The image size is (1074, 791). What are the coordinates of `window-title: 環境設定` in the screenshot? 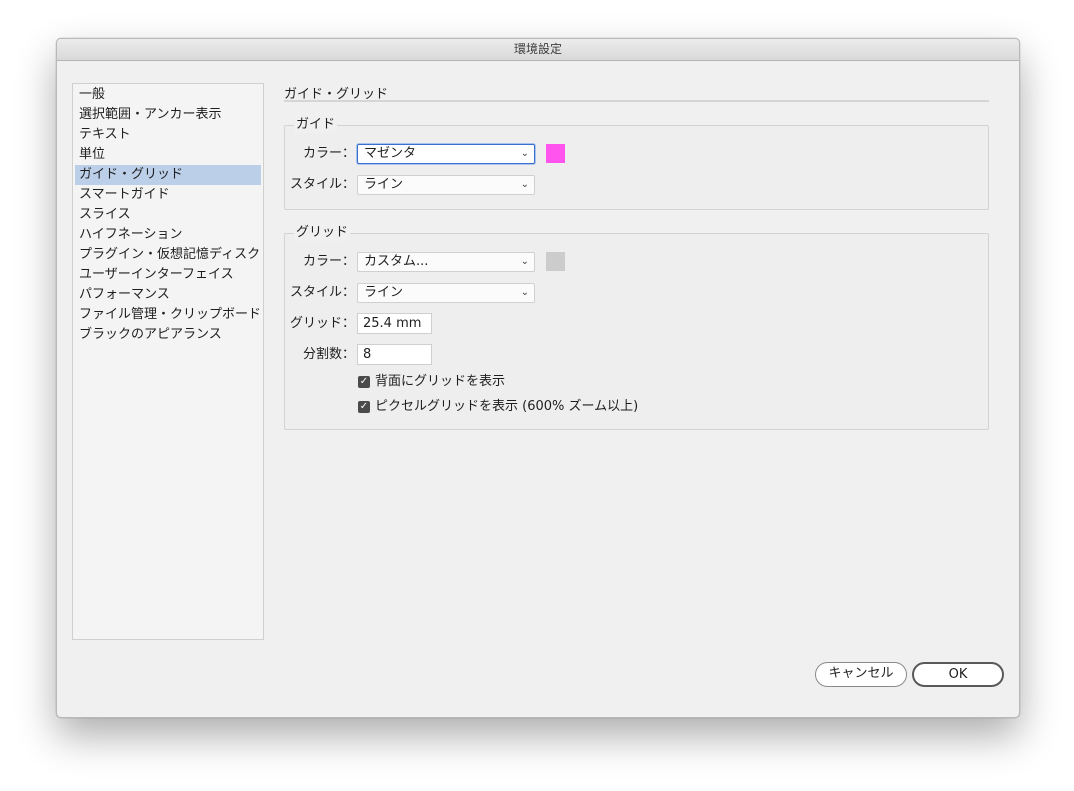 It's located at (538, 50).